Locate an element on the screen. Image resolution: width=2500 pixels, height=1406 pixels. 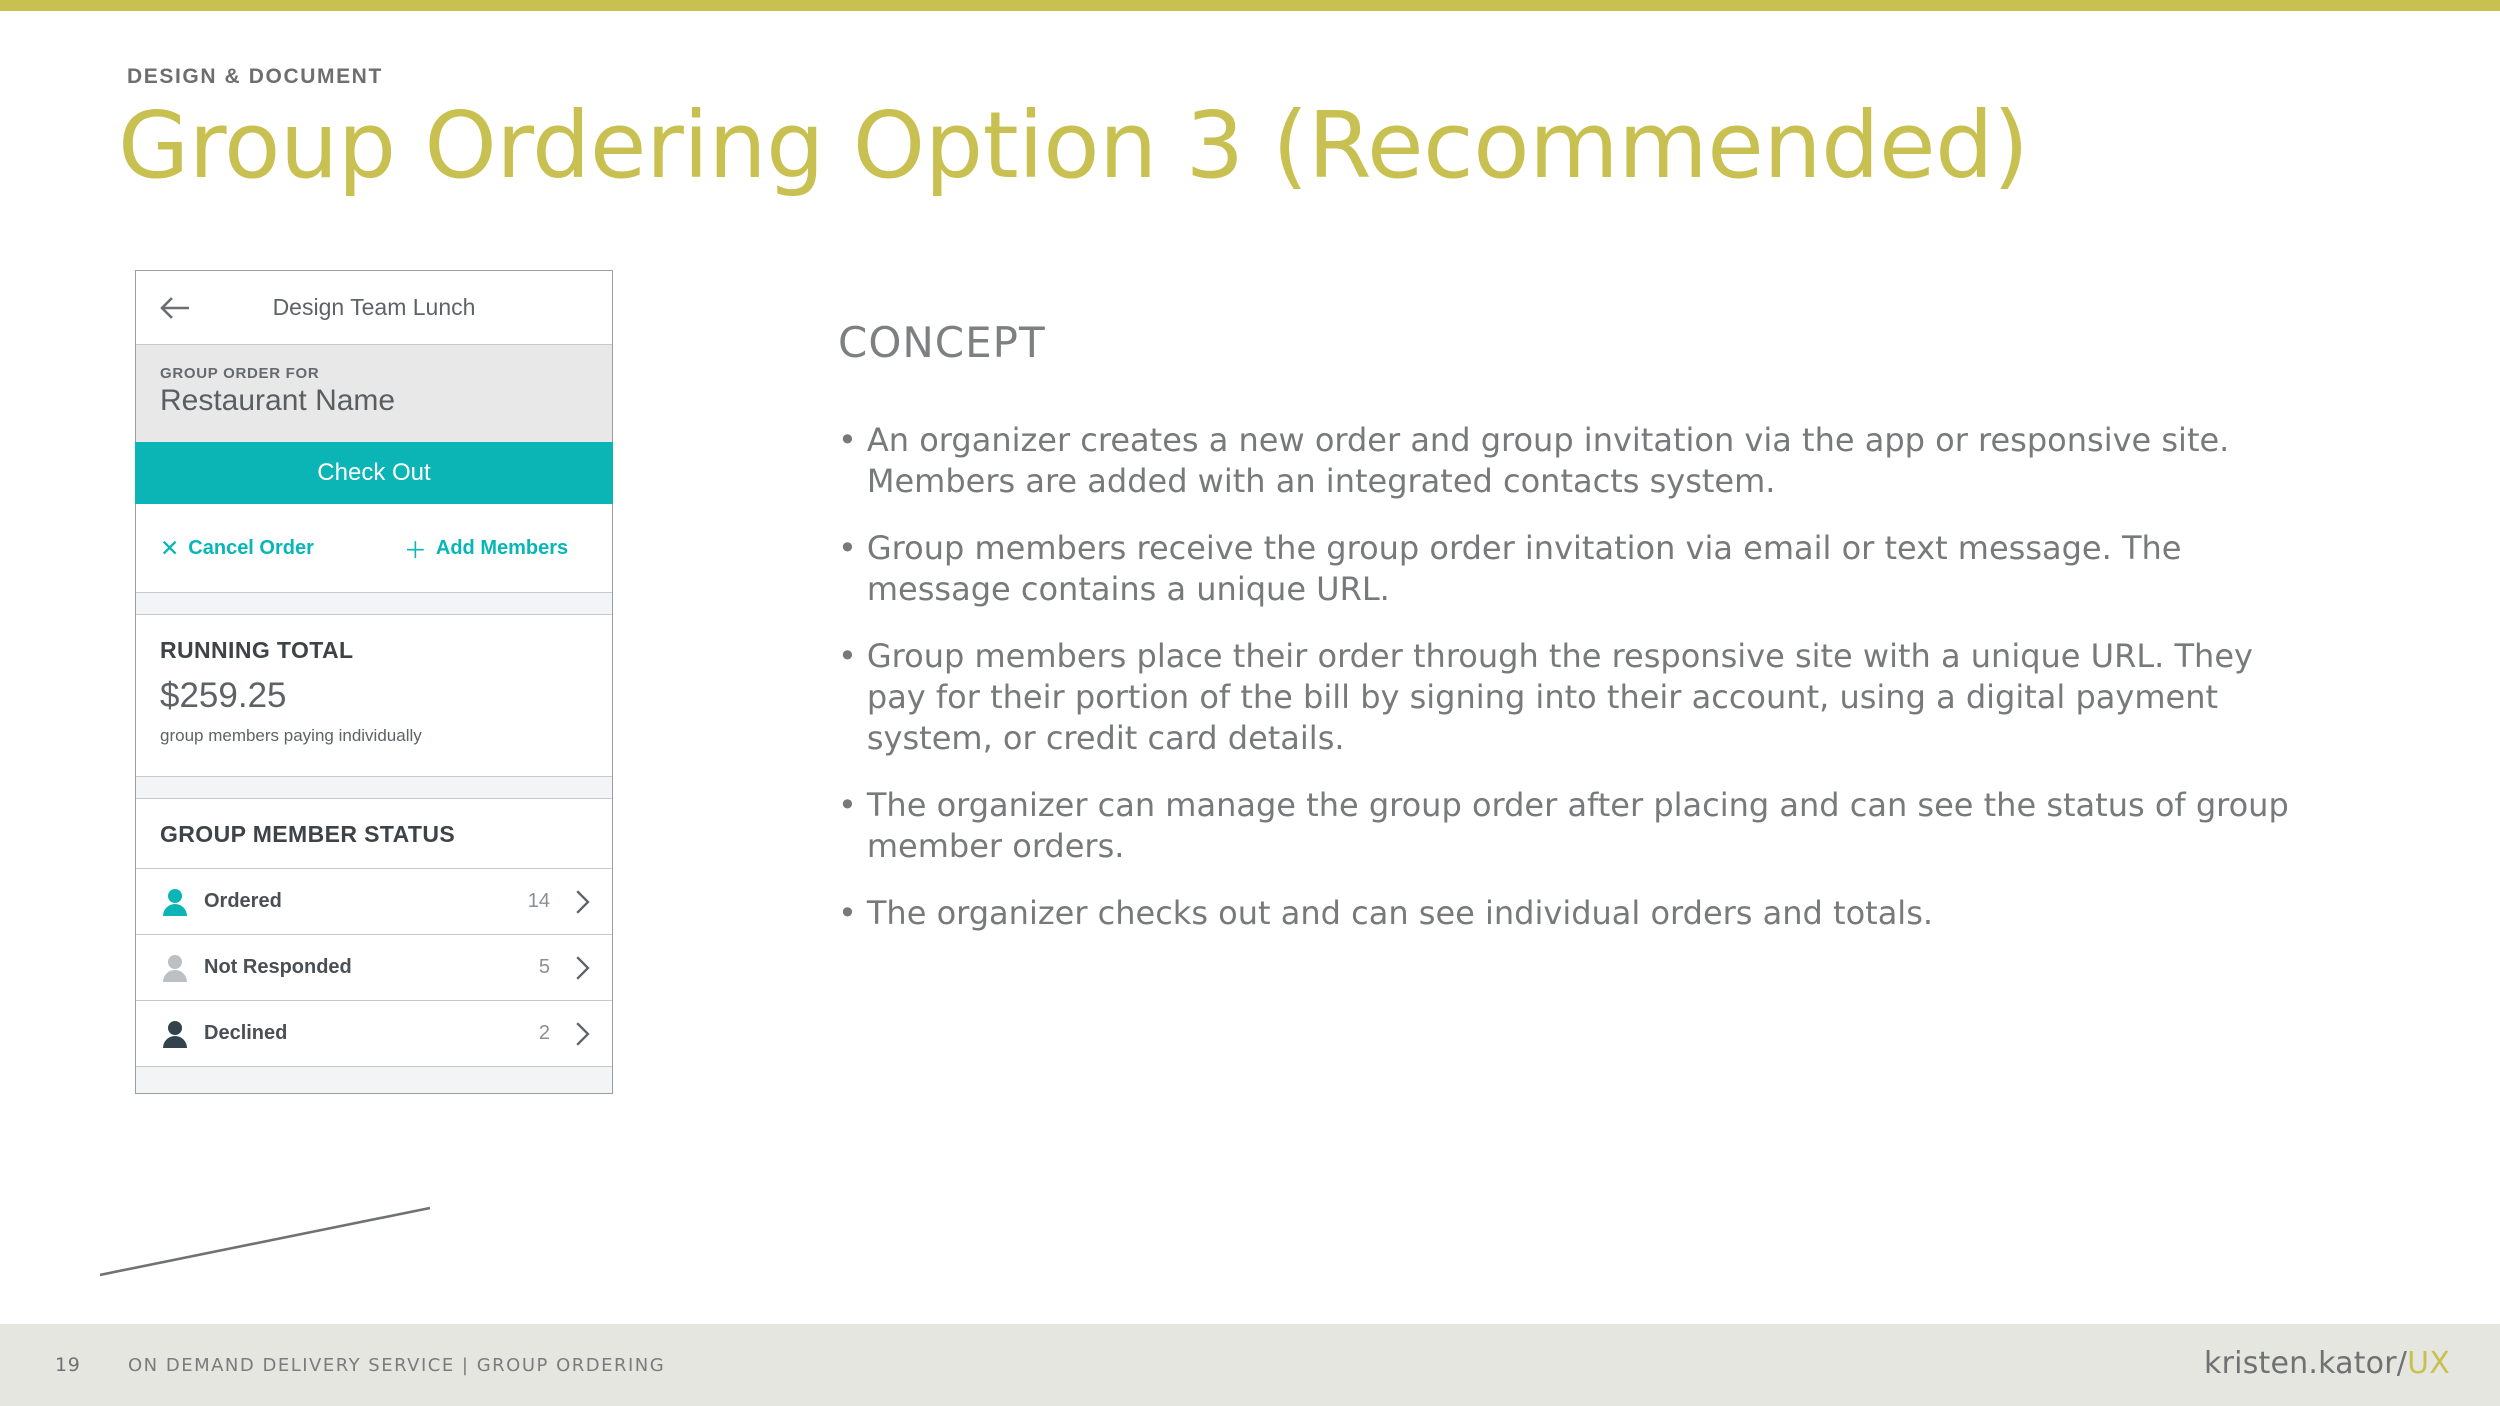
phone-nav-title: Design Team Lunch is located at coordinates (374, 307).